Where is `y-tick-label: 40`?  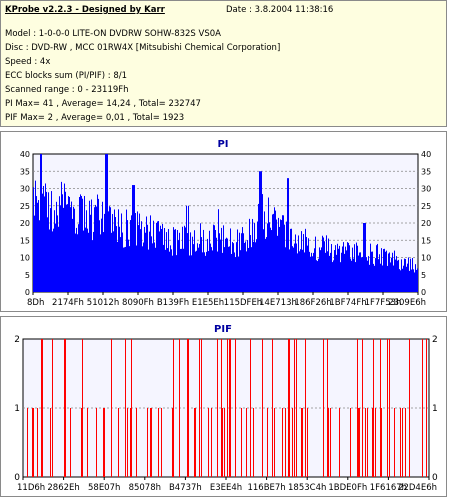
y-tick-label: 40 is located at coordinates (25, 154).